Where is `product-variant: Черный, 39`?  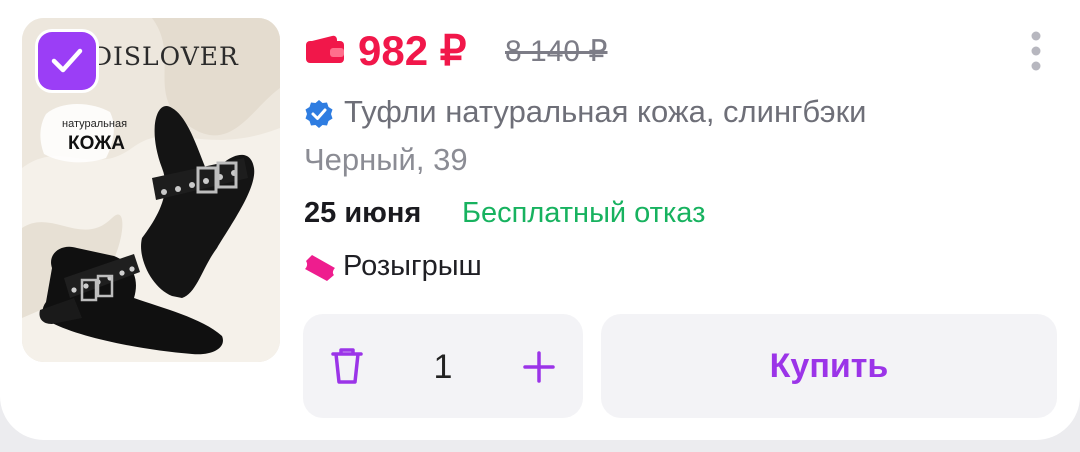
product-variant: Черный, 39 is located at coordinates (386, 159).